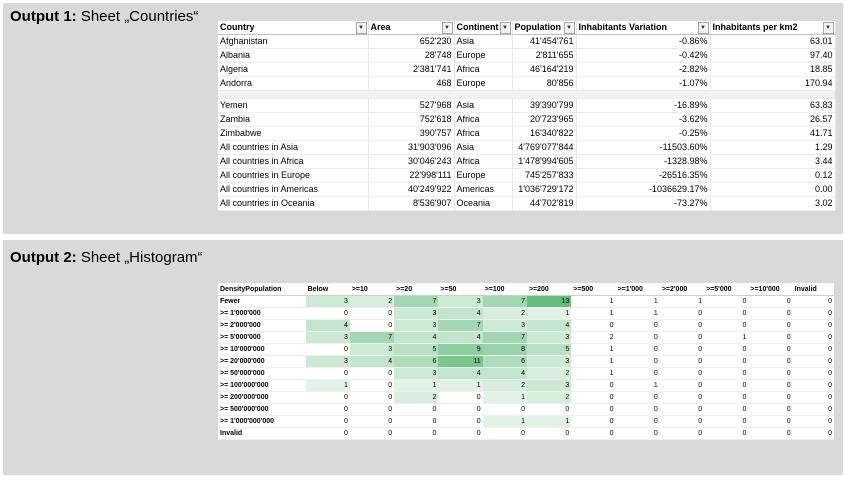 The width and height of the screenshot is (846, 477). Describe the element at coordinates (293, 28) in the screenshot. I see `column-header: Country ▼` at that location.